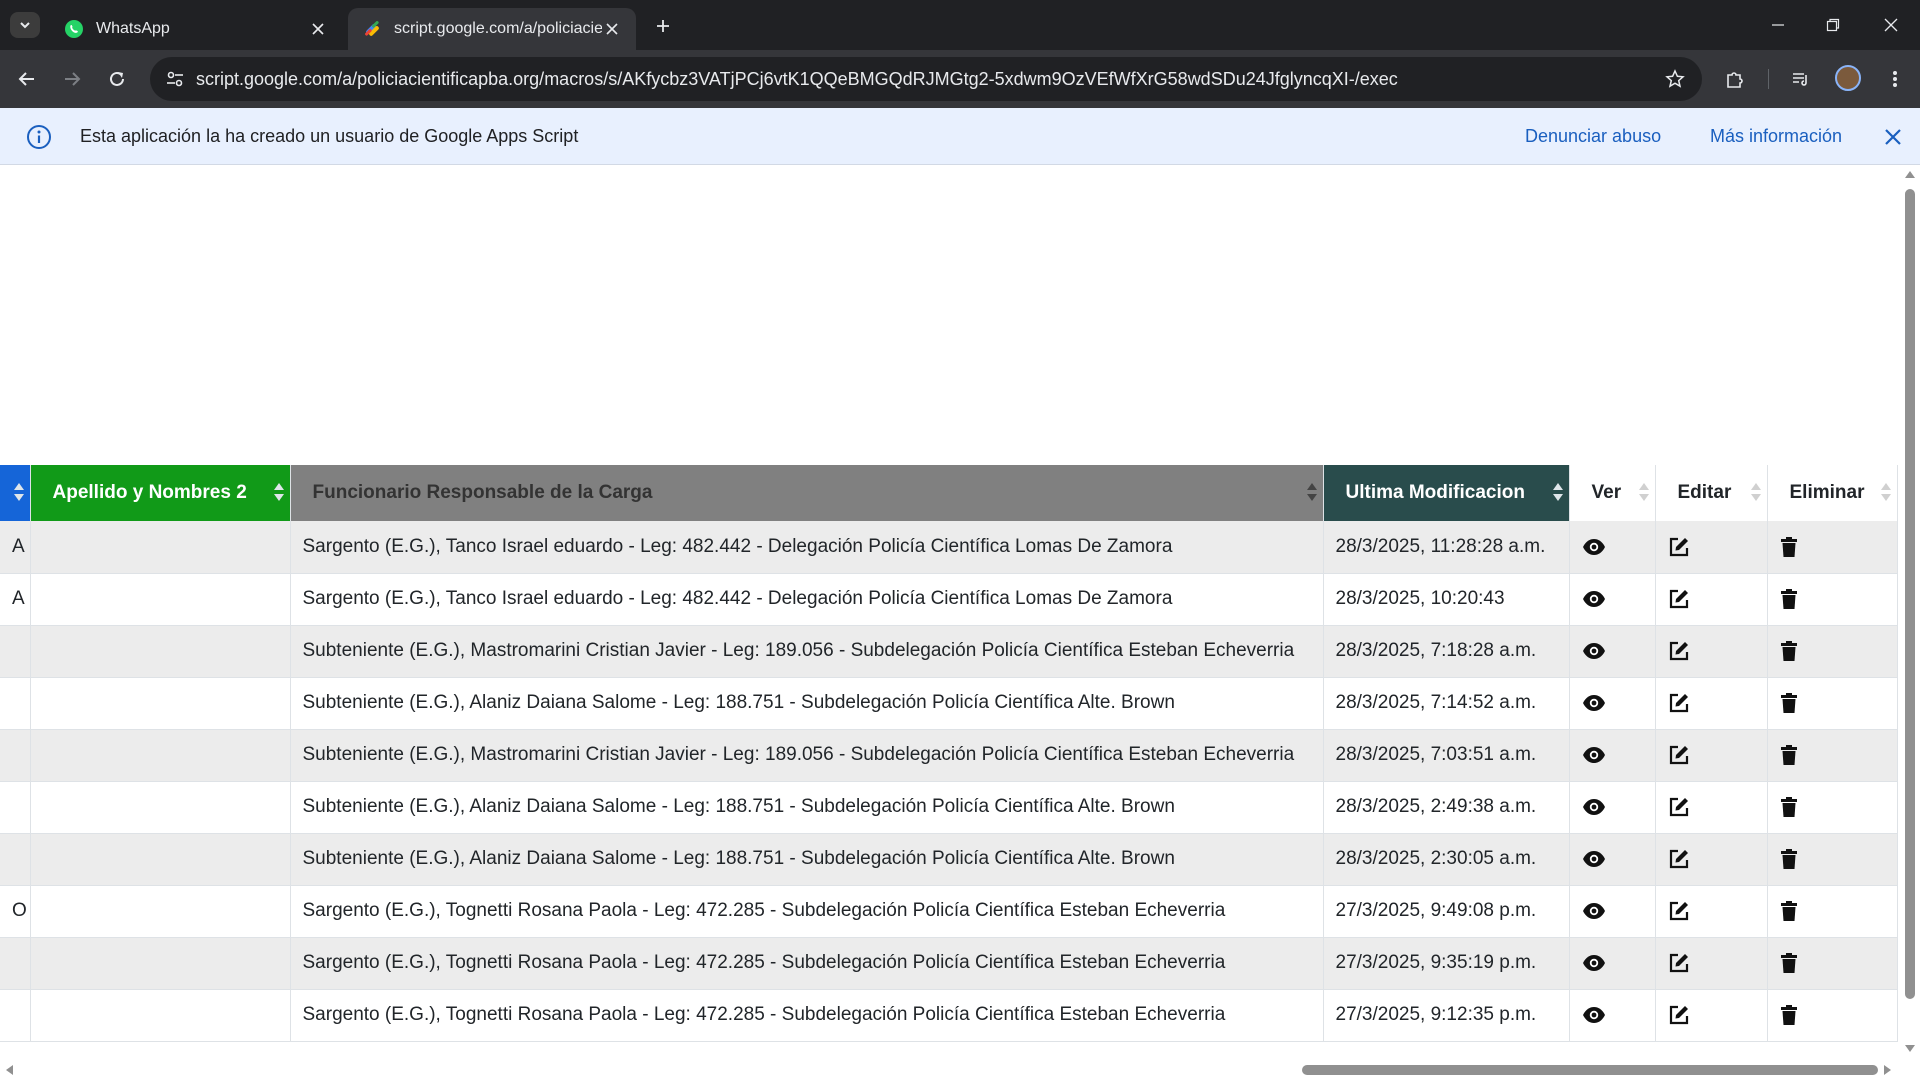 Image resolution: width=1920 pixels, height=1080 pixels. I want to click on column-header-editar: Editar, so click(1711, 493).